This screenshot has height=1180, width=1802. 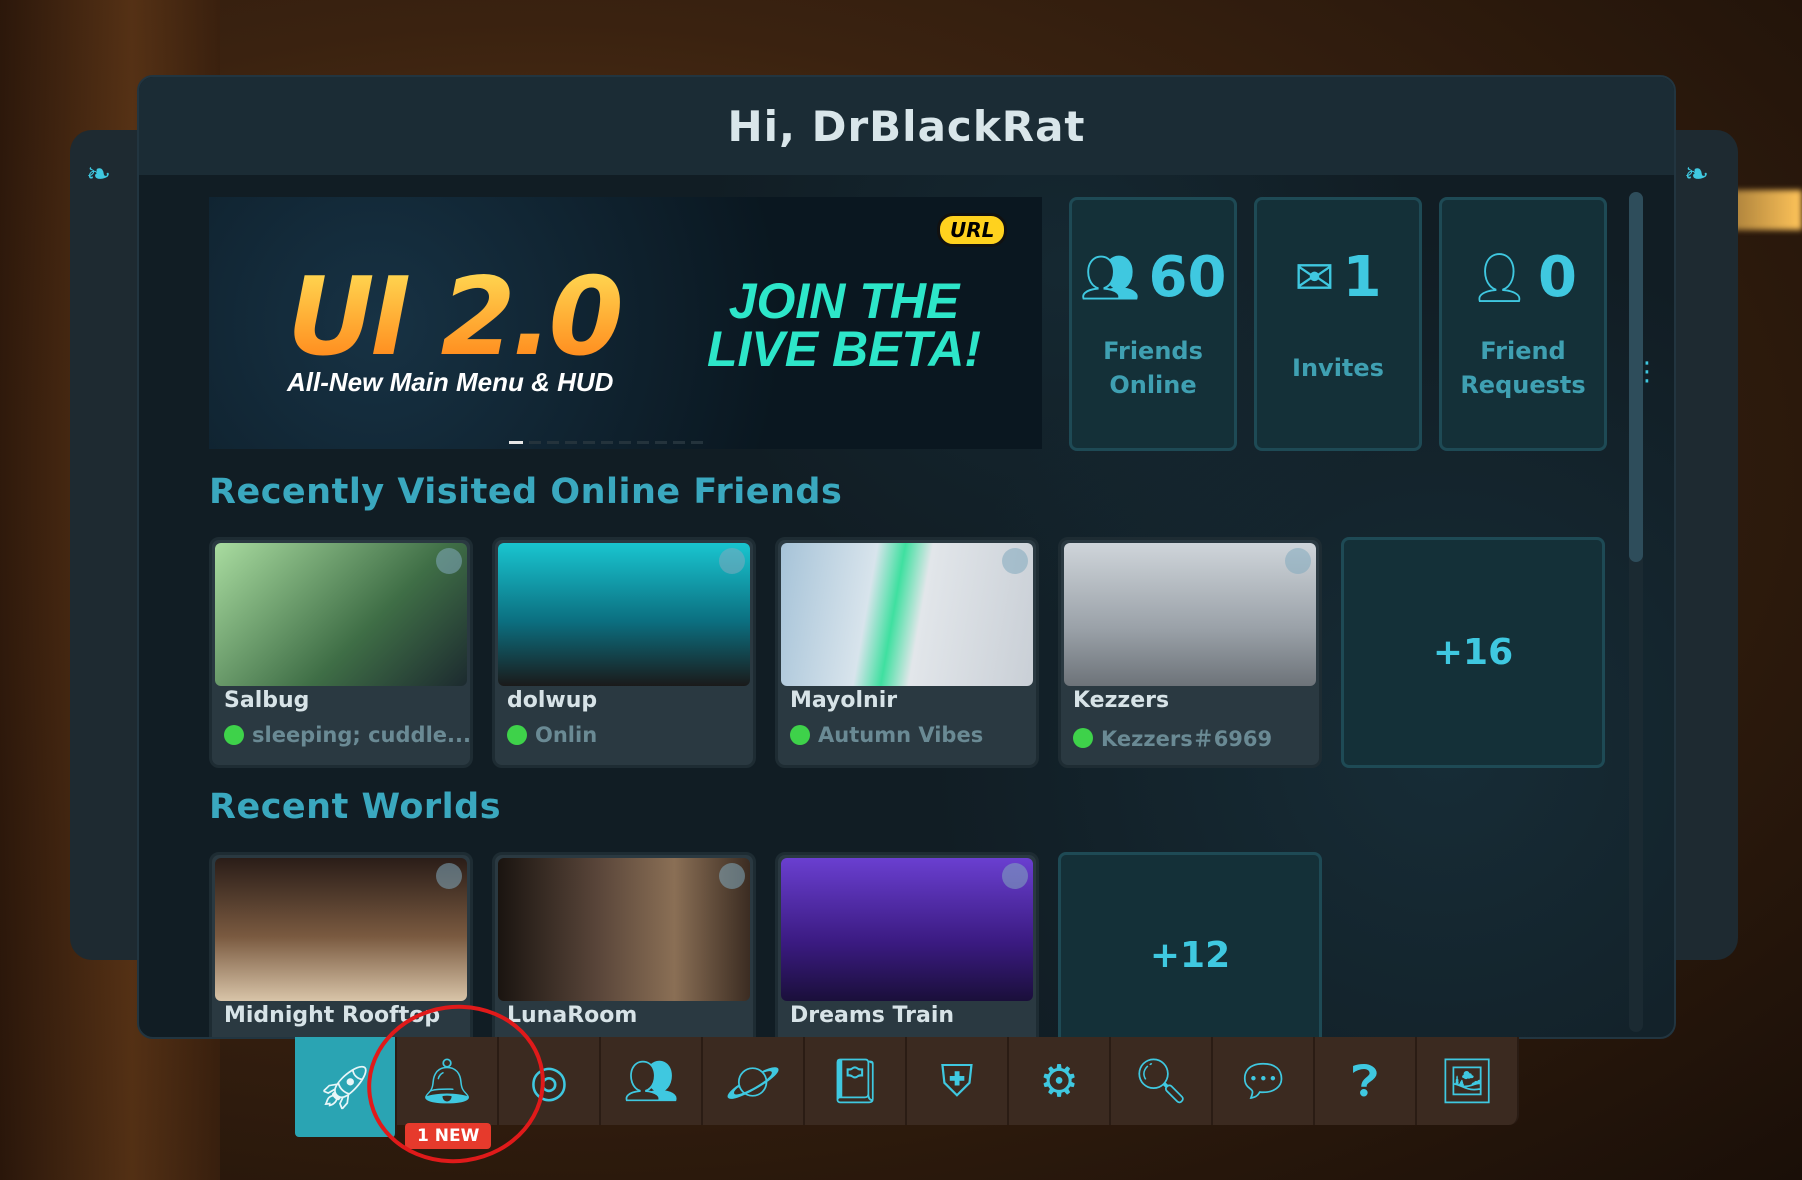 What do you see at coordinates (1636, 612) in the screenshot?
I see `scrollbar` at bounding box center [1636, 612].